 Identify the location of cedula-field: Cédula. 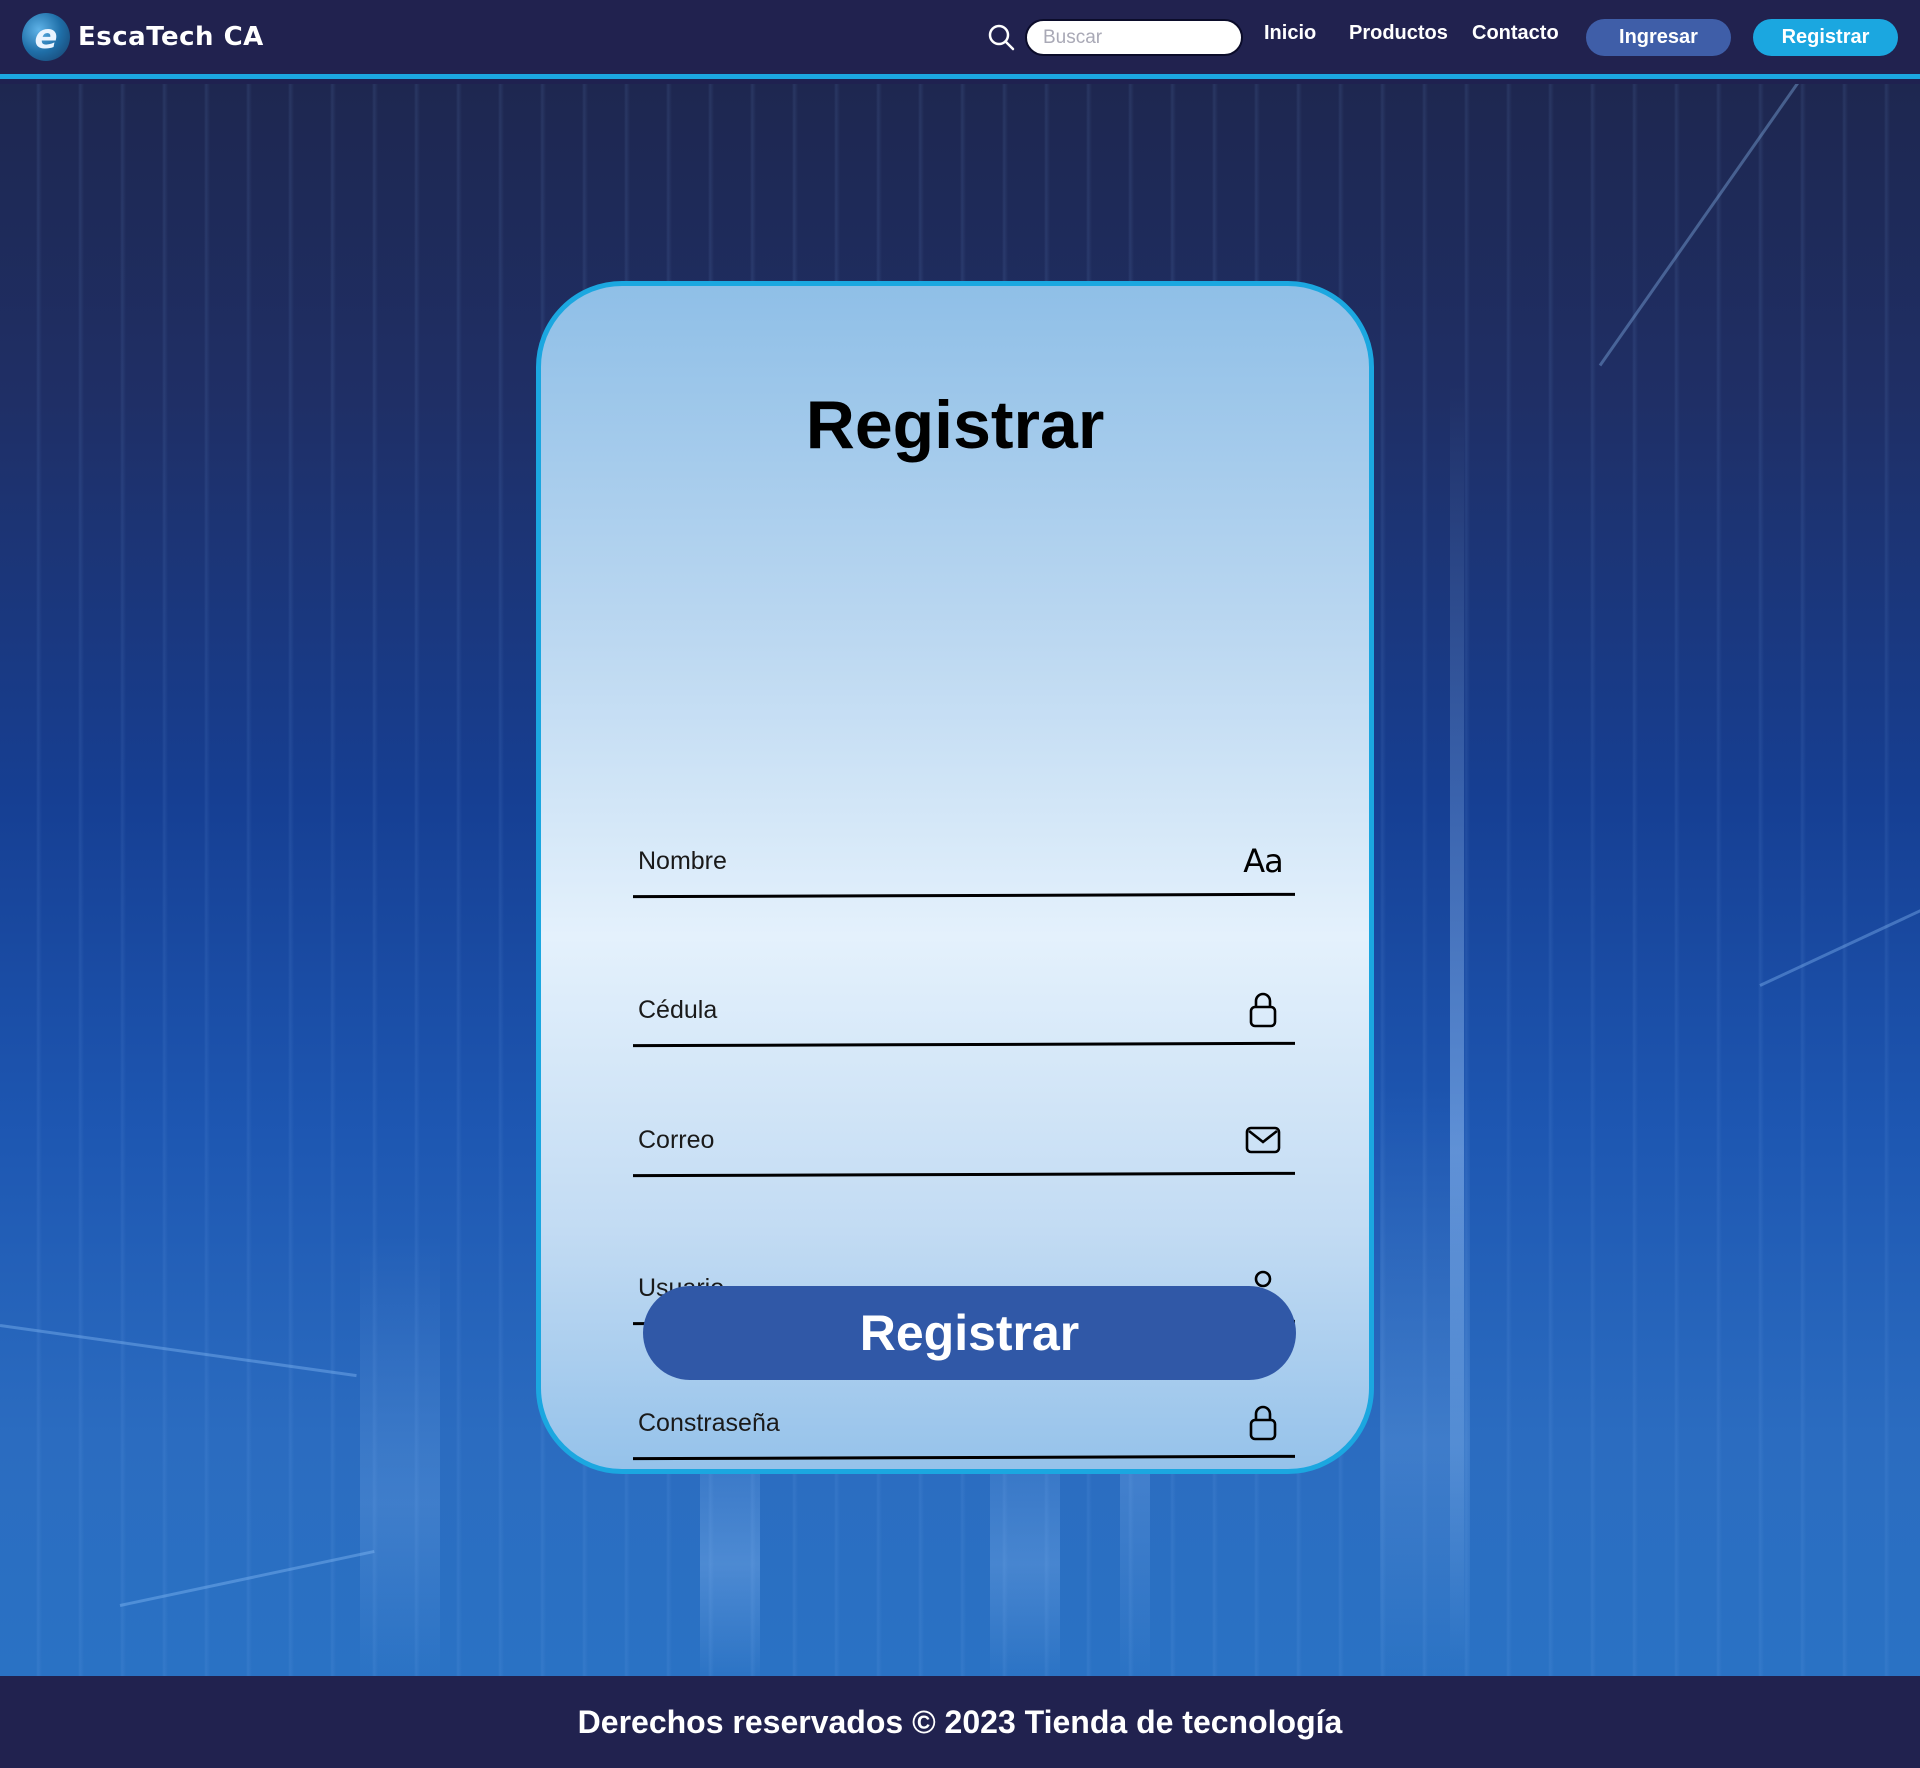
(964, 1015).